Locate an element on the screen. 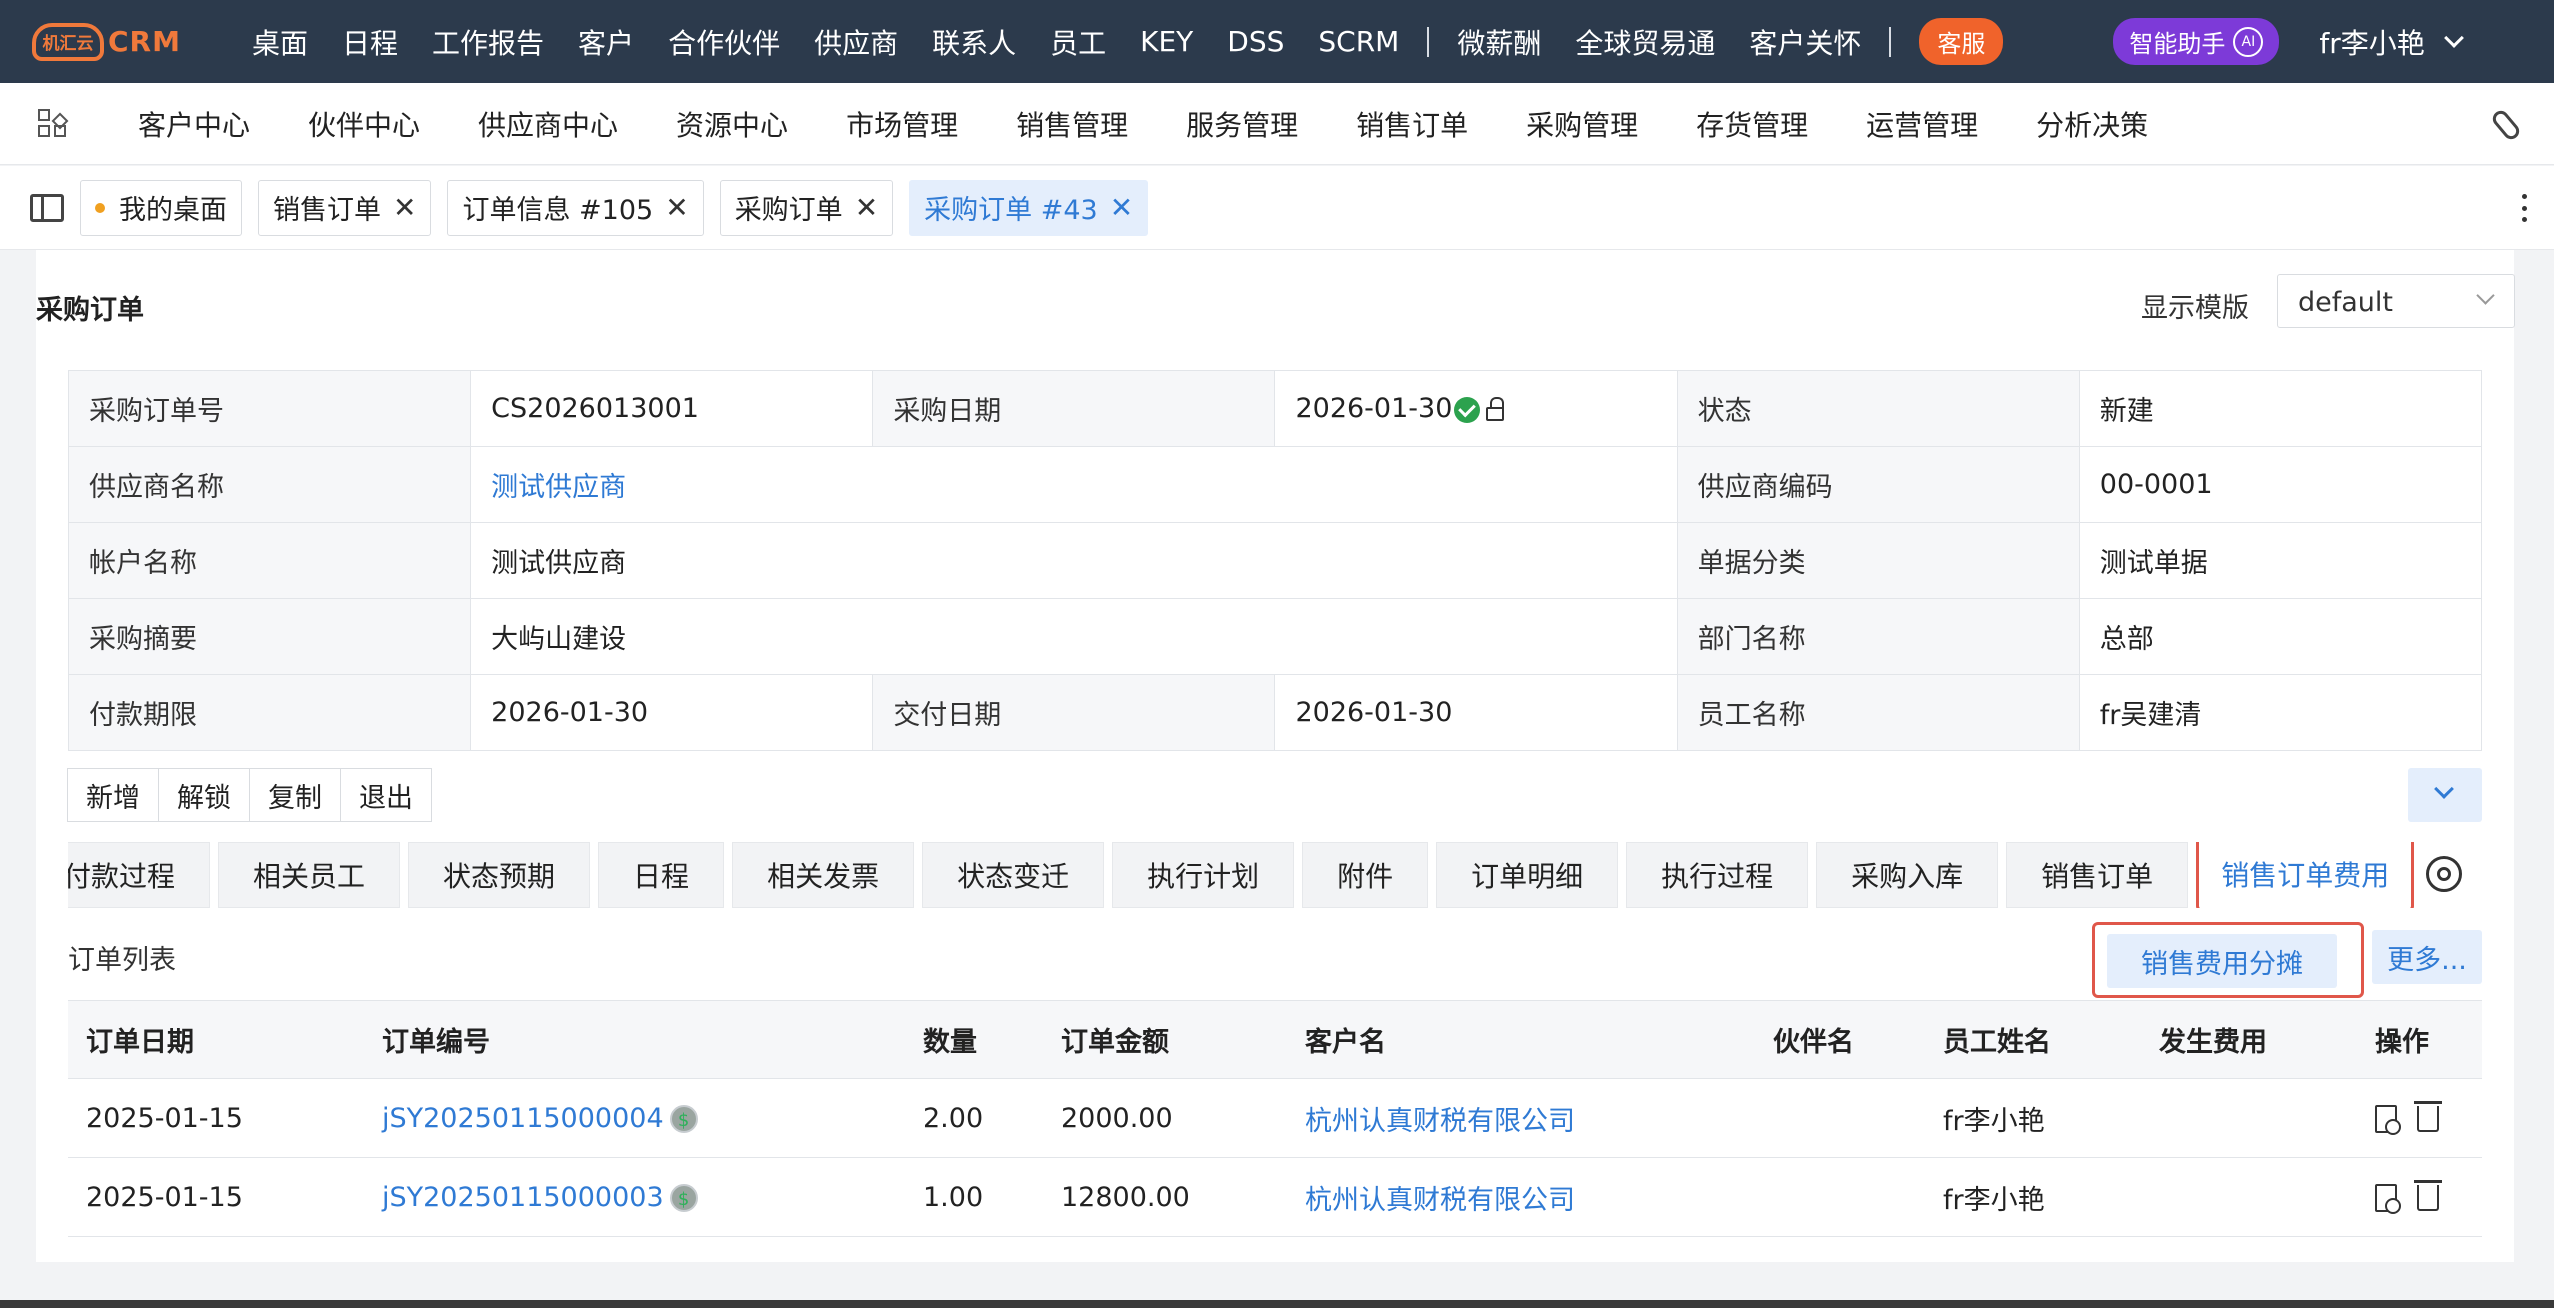 The image size is (2554, 1308). dept-value: 总部 is located at coordinates (2280, 636).